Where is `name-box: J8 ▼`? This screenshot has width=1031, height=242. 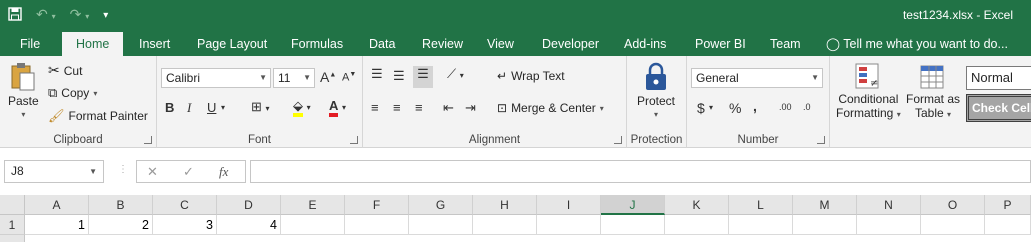 name-box: J8 ▼ is located at coordinates (54, 171).